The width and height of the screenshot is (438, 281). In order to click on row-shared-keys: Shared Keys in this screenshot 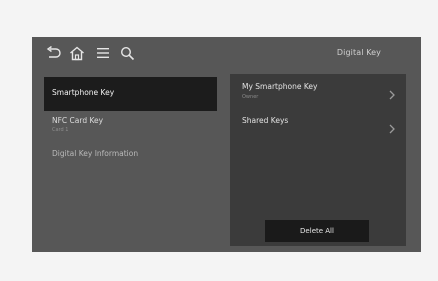, I will do `click(318, 124)`.